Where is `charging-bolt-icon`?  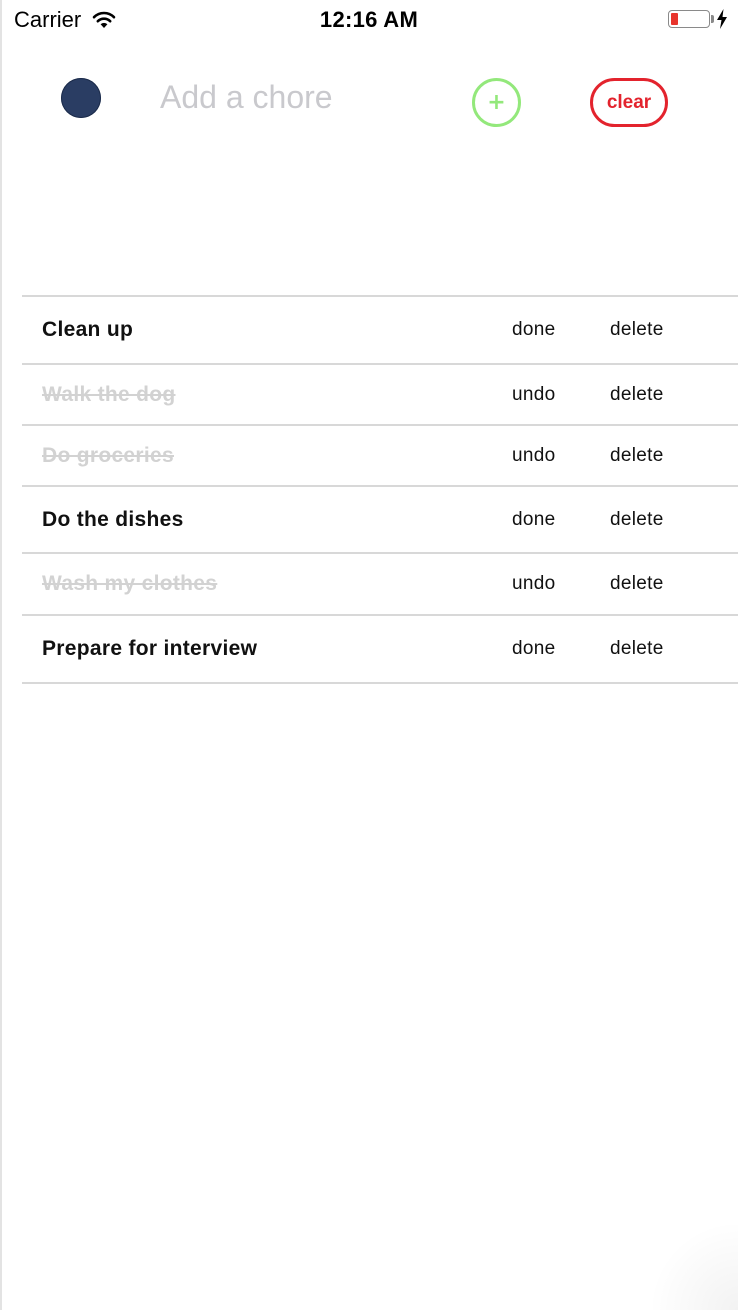 charging-bolt-icon is located at coordinates (722, 19).